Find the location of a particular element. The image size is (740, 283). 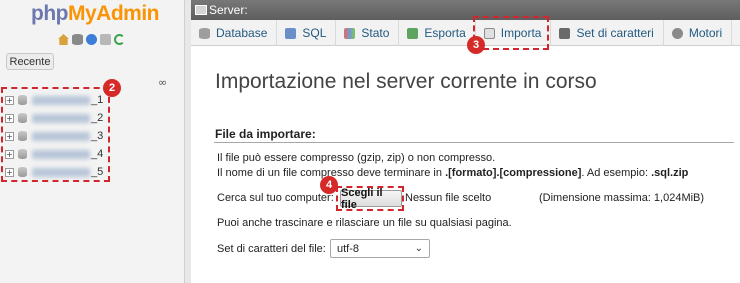

tab-label: Esporta is located at coordinates (445, 33).